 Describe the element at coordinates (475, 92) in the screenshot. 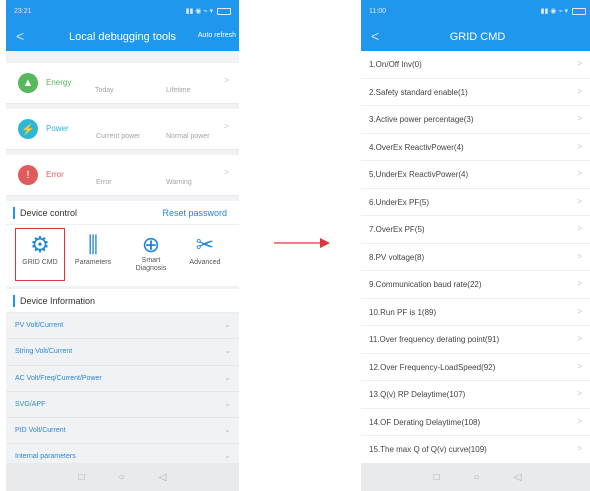

I see `grid-cmd-item: 2.Safety standard enable(1) >` at that location.